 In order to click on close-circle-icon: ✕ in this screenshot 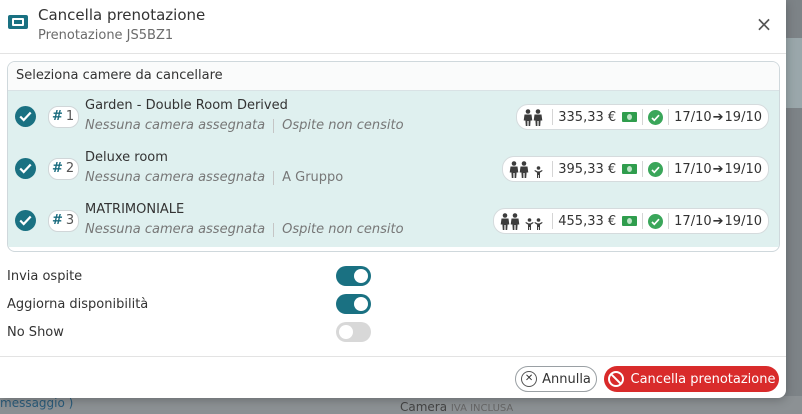, I will do `click(529, 379)`.